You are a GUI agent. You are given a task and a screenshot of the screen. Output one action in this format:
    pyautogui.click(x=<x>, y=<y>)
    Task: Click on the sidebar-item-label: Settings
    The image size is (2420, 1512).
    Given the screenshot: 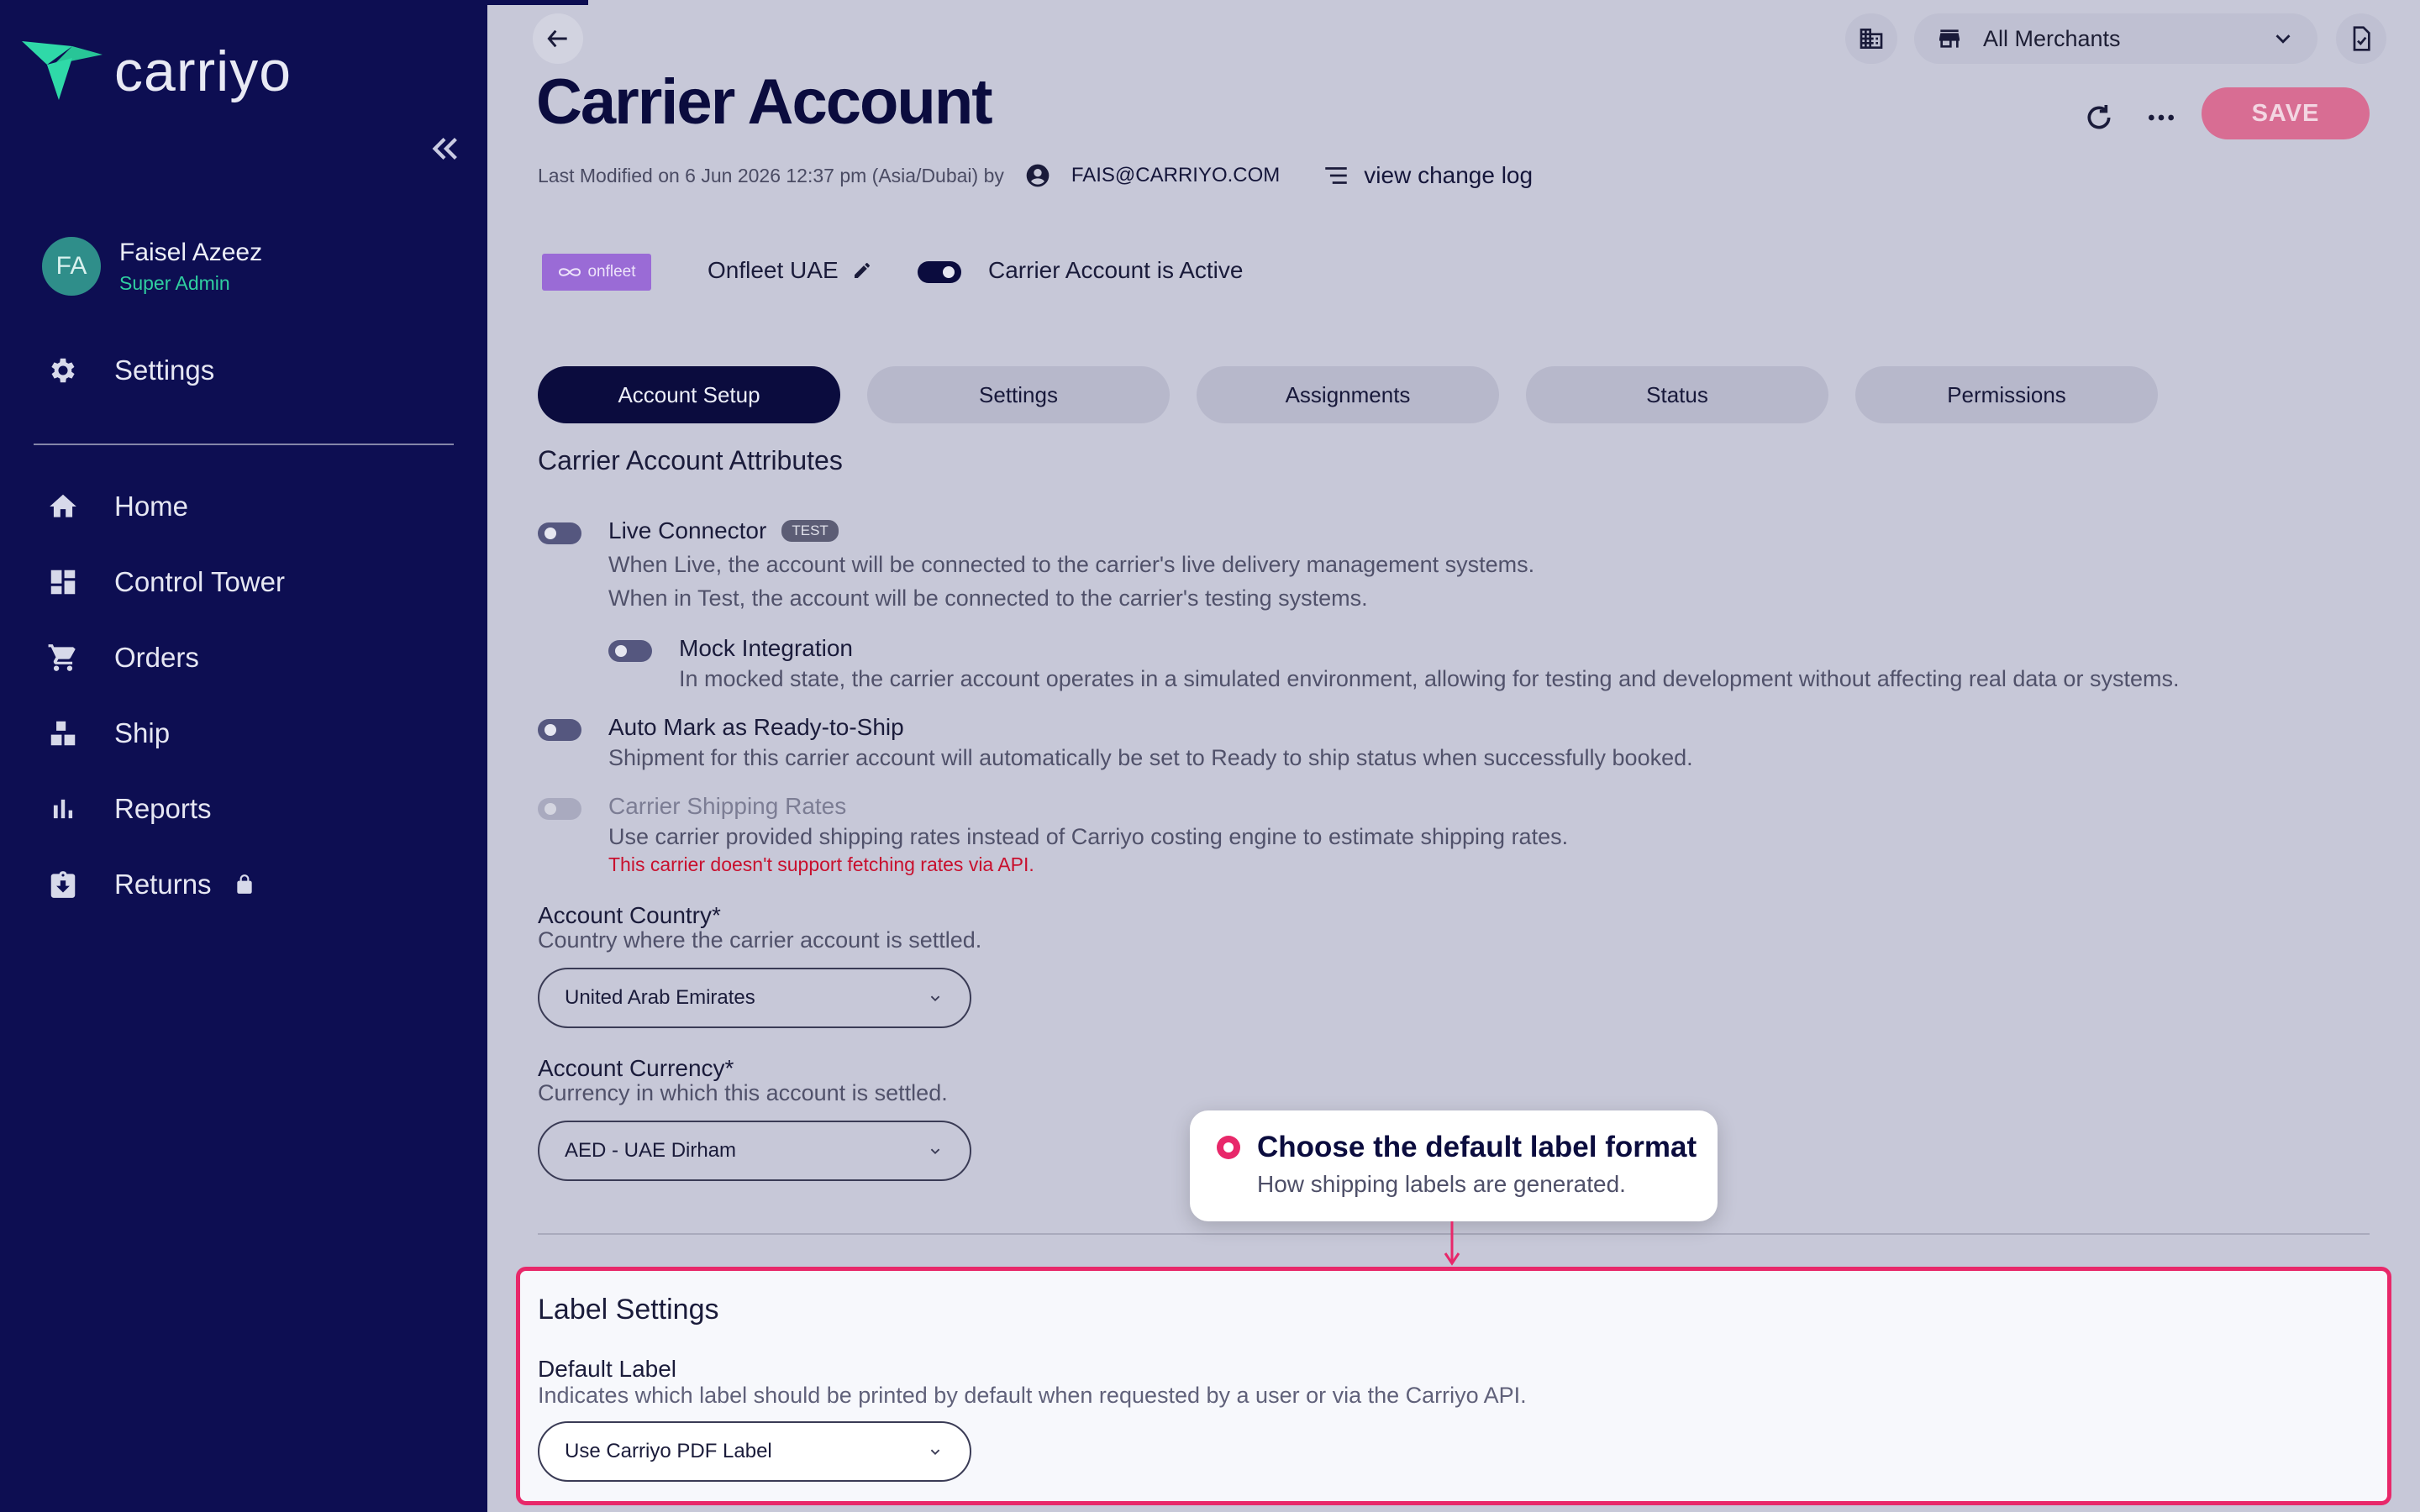 What is the action you would take?
    pyautogui.click(x=165, y=370)
    